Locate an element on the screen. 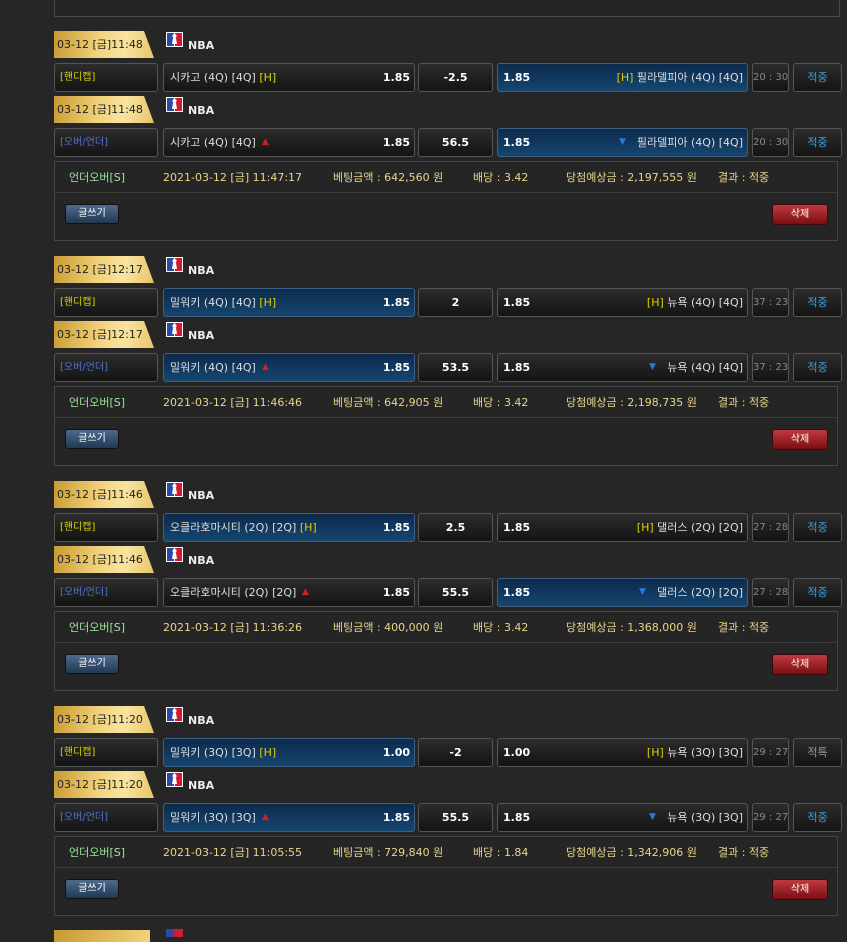 The image size is (847, 942). expected-payout: 당첨예상금 : 2,197,555 원 is located at coordinates (631, 177).